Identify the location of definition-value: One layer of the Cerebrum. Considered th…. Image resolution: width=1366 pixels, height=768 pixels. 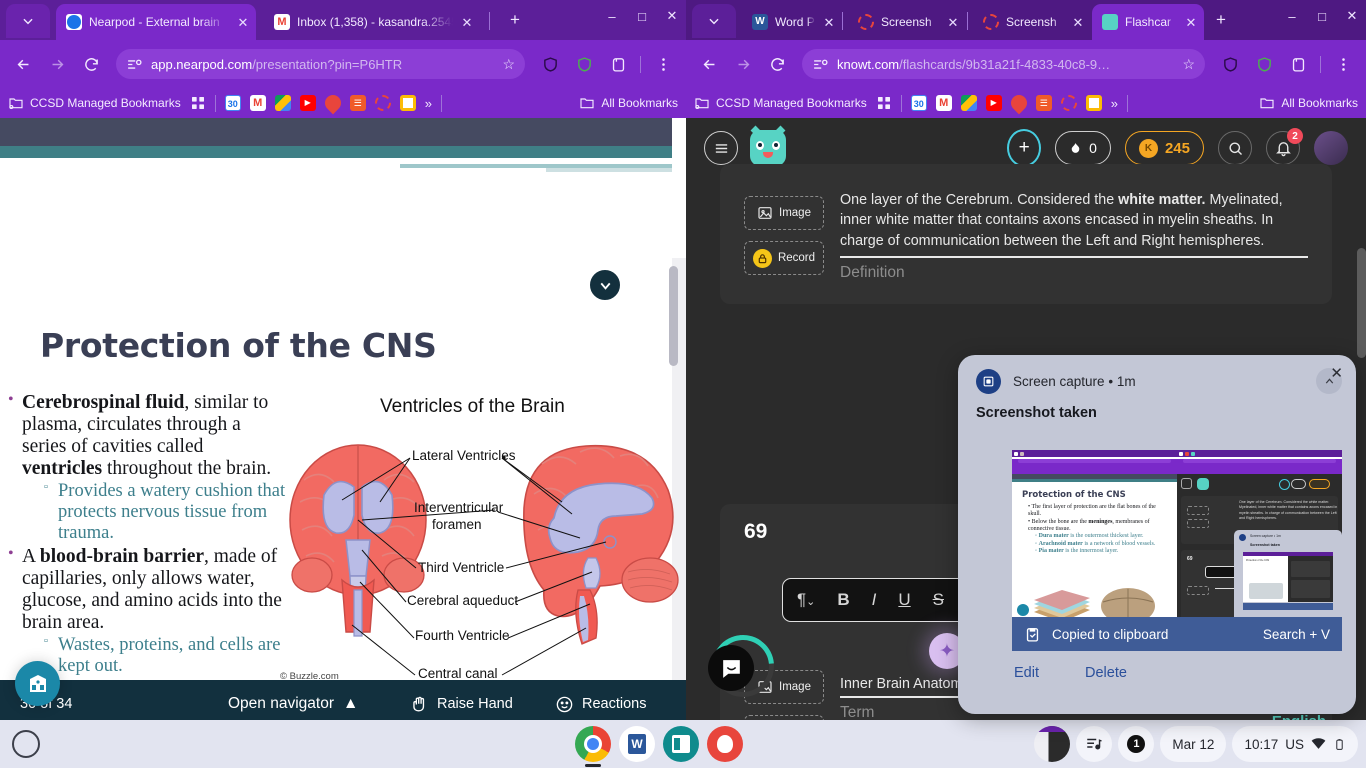
(1075, 220).